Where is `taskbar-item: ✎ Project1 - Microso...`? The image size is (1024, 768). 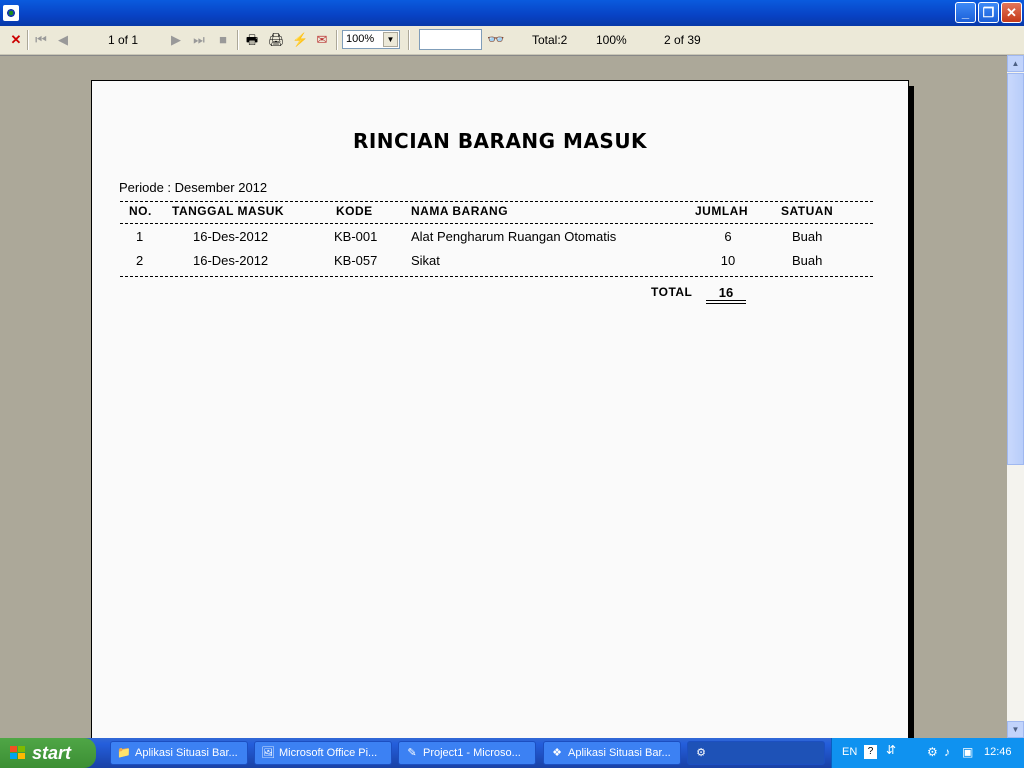 taskbar-item: ✎ Project1 - Microso... is located at coordinates (467, 753).